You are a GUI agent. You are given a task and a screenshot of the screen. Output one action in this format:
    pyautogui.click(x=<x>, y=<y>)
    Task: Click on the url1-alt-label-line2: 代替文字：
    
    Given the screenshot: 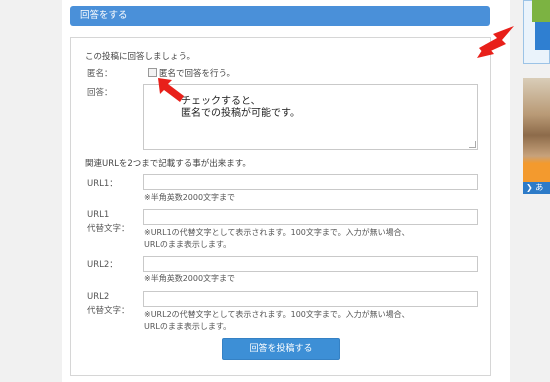 What is the action you would take?
    pyautogui.click(x=108, y=229)
    